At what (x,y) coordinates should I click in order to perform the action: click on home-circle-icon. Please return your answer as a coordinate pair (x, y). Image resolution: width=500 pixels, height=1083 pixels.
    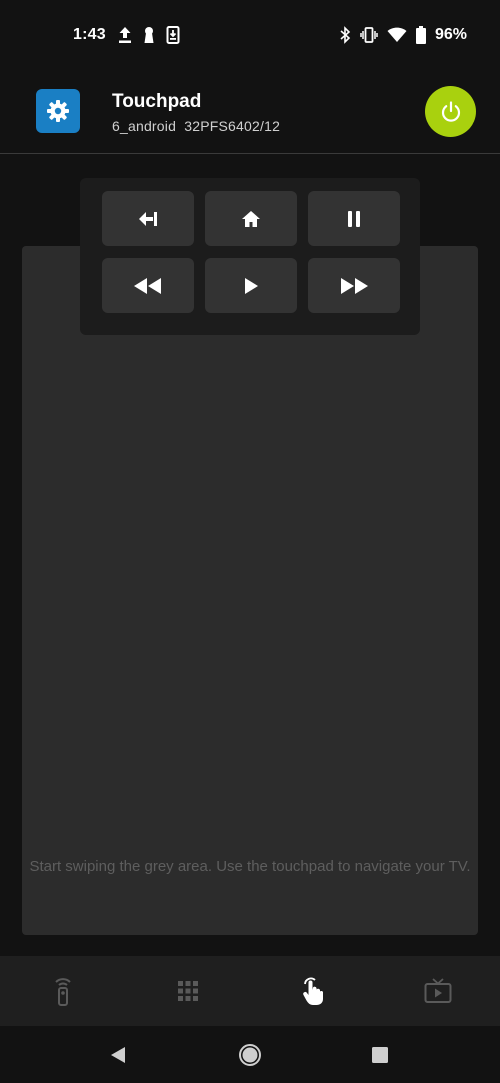
    Looking at the image, I should click on (250, 1055).